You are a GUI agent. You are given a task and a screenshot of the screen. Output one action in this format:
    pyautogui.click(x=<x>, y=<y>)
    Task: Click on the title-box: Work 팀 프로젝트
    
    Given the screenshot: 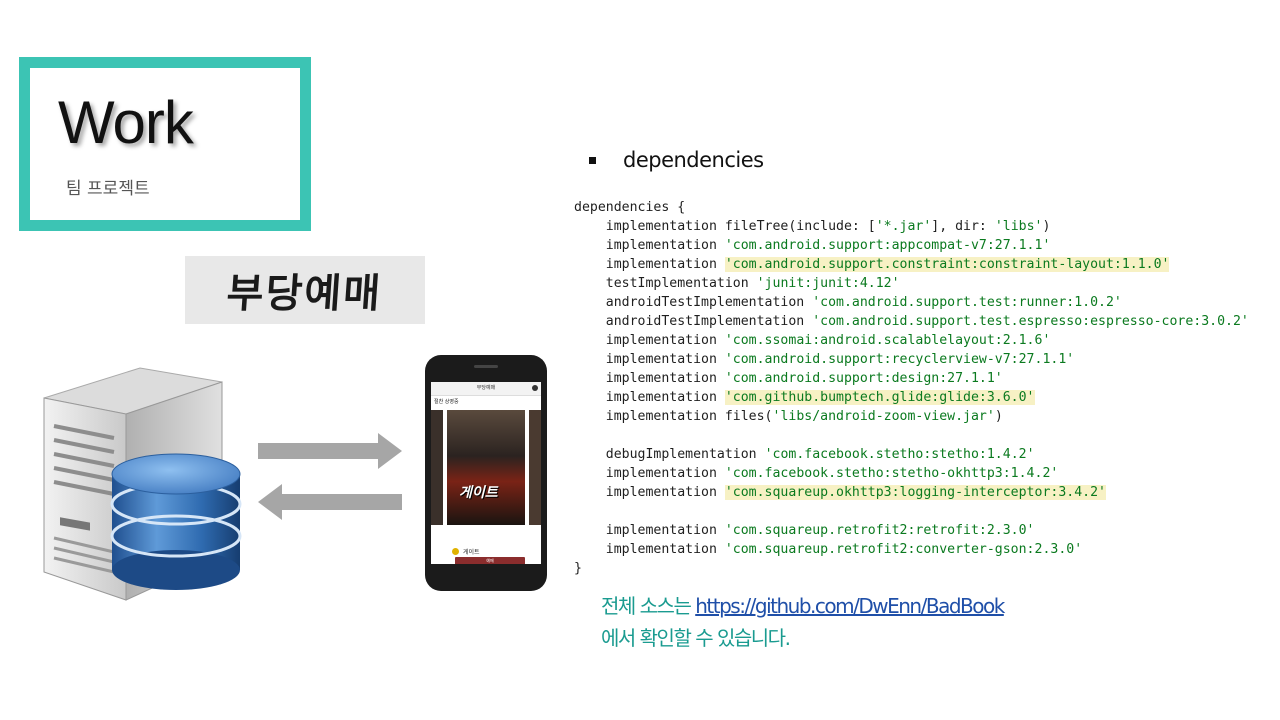 What is the action you would take?
    pyautogui.click(x=165, y=144)
    